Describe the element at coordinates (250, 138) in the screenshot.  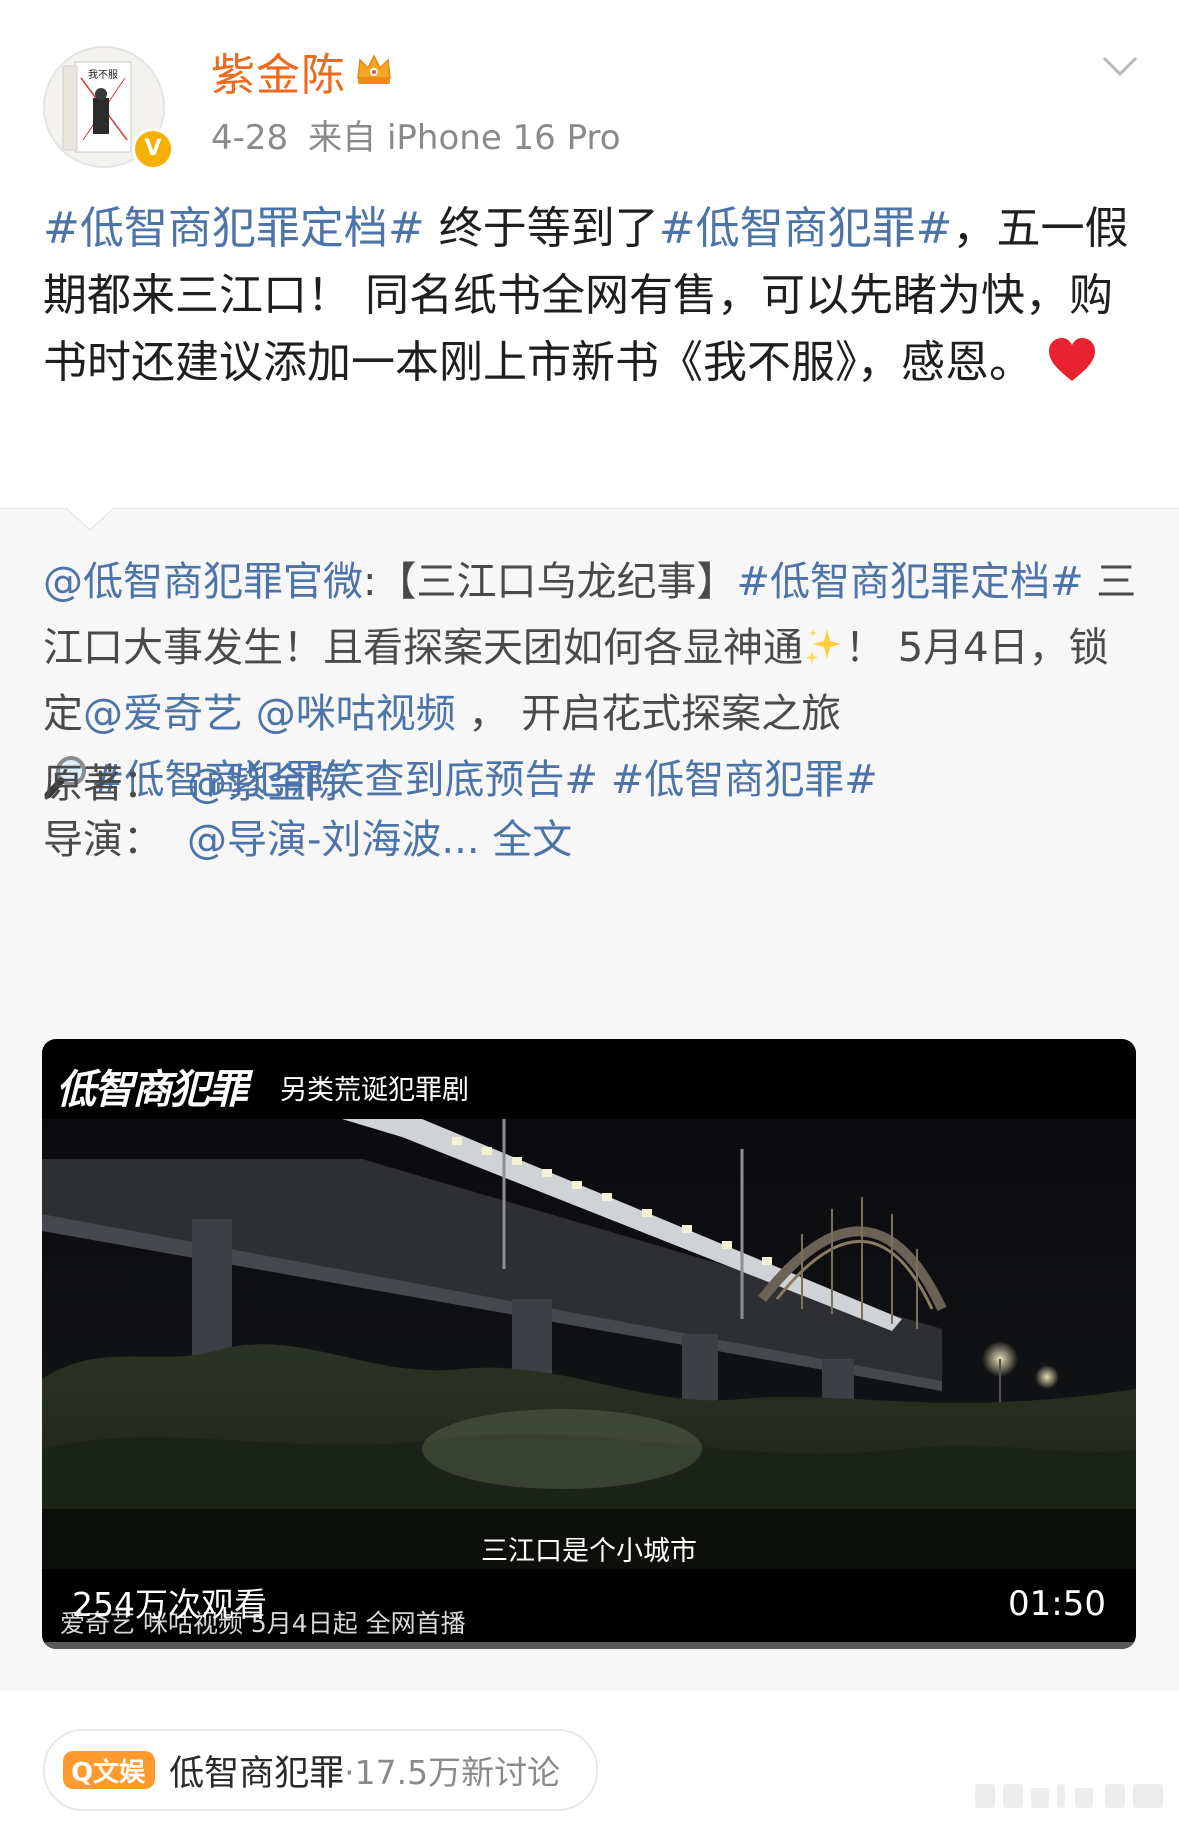
I see `post-date: 4-28` at that location.